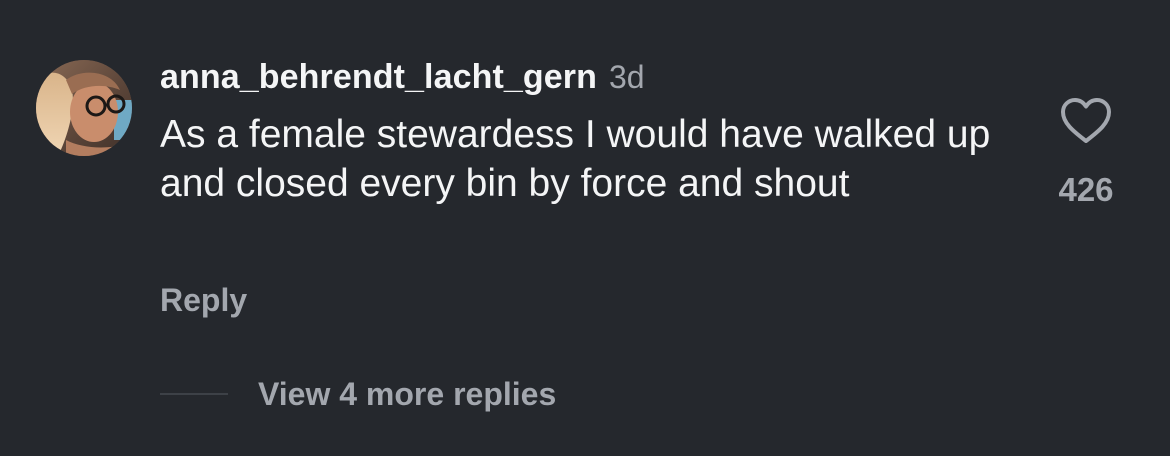 The width and height of the screenshot is (1170, 456). I want to click on comment-header: anna_behrendt_lacht_gern 3d, so click(402, 80).